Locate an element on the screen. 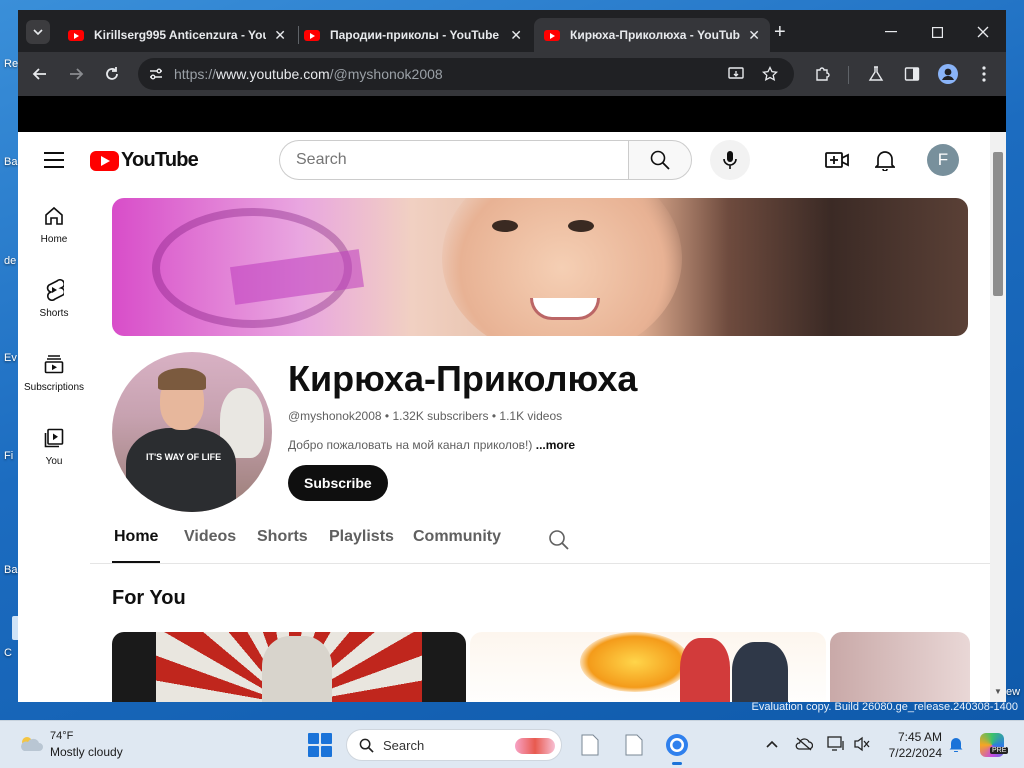 The height and width of the screenshot is (768, 1024). browser-tab-active: Кирюха-Приколюха - YouTub ✕ is located at coordinates (652, 35).